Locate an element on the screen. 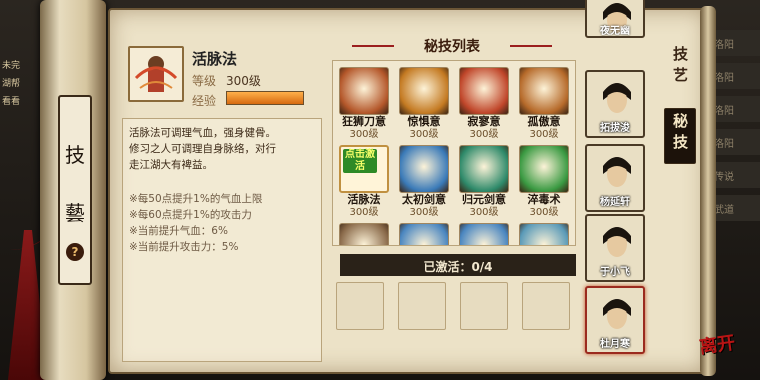 This screenshot has width=760, height=380. secret-skill-cell: 点击激活 活脉法 300级 is located at coordinates (364, 180).